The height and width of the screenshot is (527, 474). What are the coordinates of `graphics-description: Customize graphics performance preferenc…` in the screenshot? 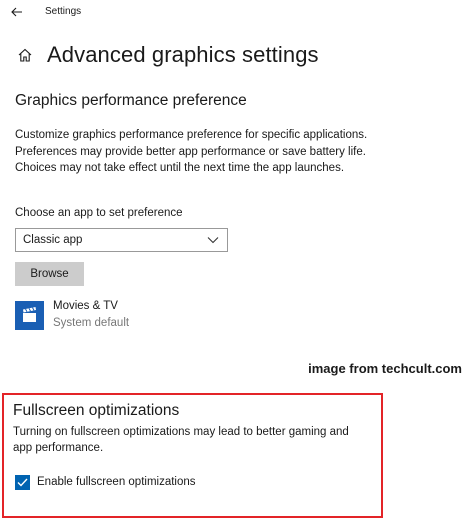 It's located at (191, 151).